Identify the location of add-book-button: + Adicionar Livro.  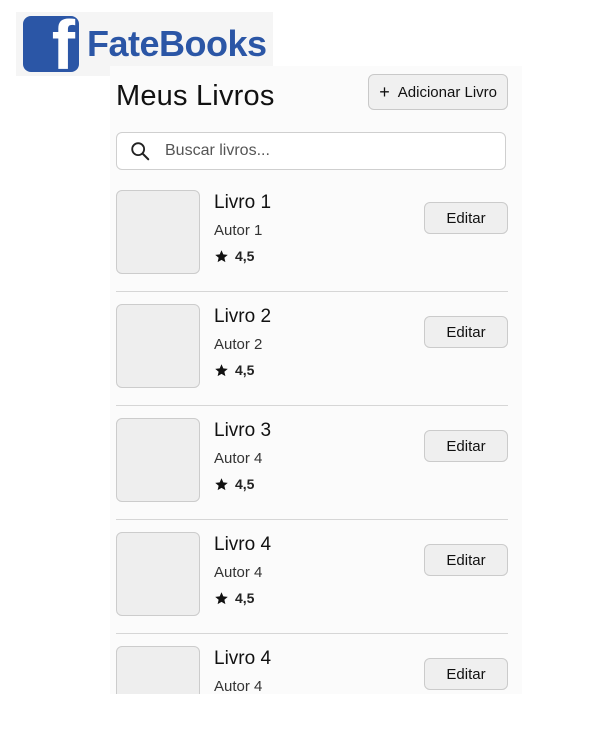
(438, 92).